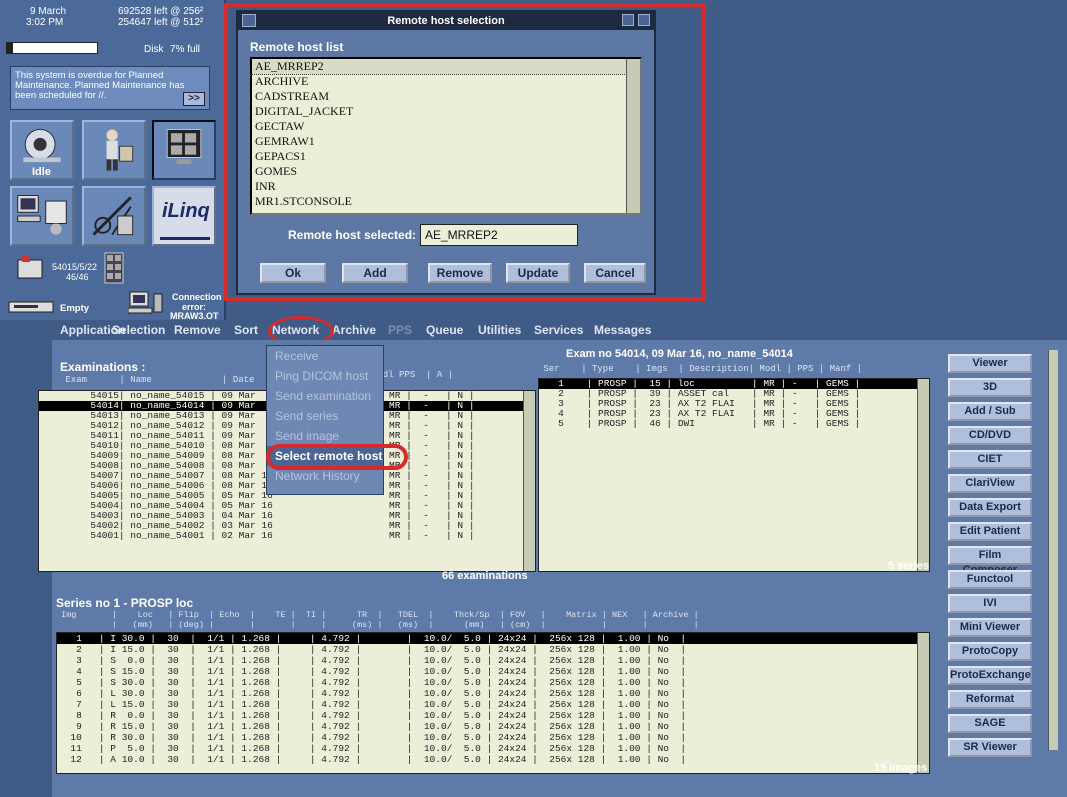  What do you see at coordinates (990, 699) in the screenshot?
I see `side-button-reformat: Reformat` at bounding box center [990, 699].